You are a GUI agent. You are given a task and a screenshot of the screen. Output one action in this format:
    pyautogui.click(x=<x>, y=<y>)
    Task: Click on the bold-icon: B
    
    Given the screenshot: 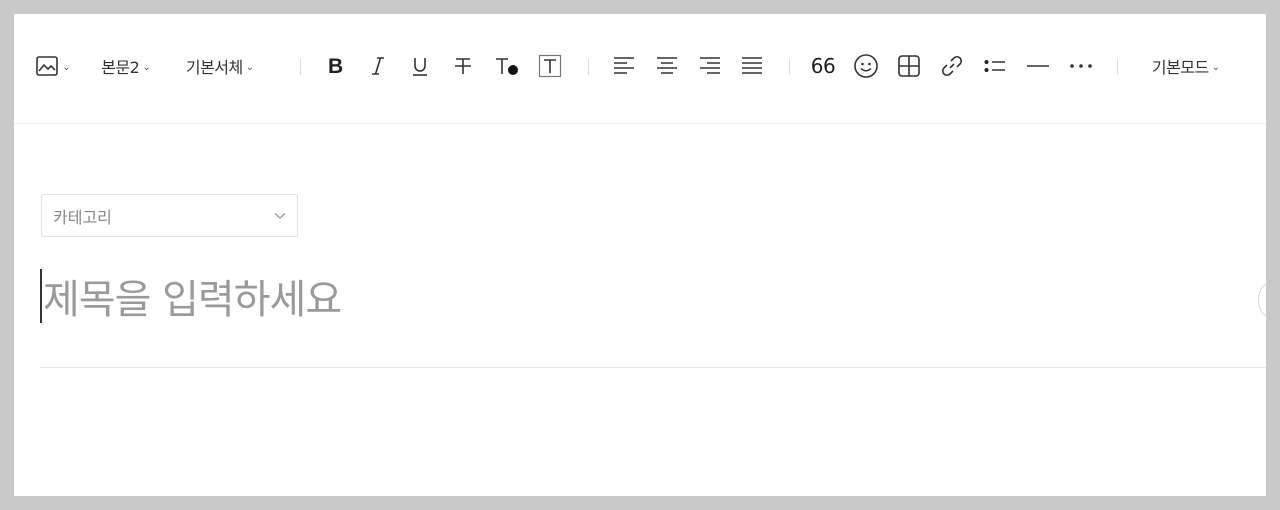 What is the action you would take?
    pyautogui.click(x=336, y=66)
    